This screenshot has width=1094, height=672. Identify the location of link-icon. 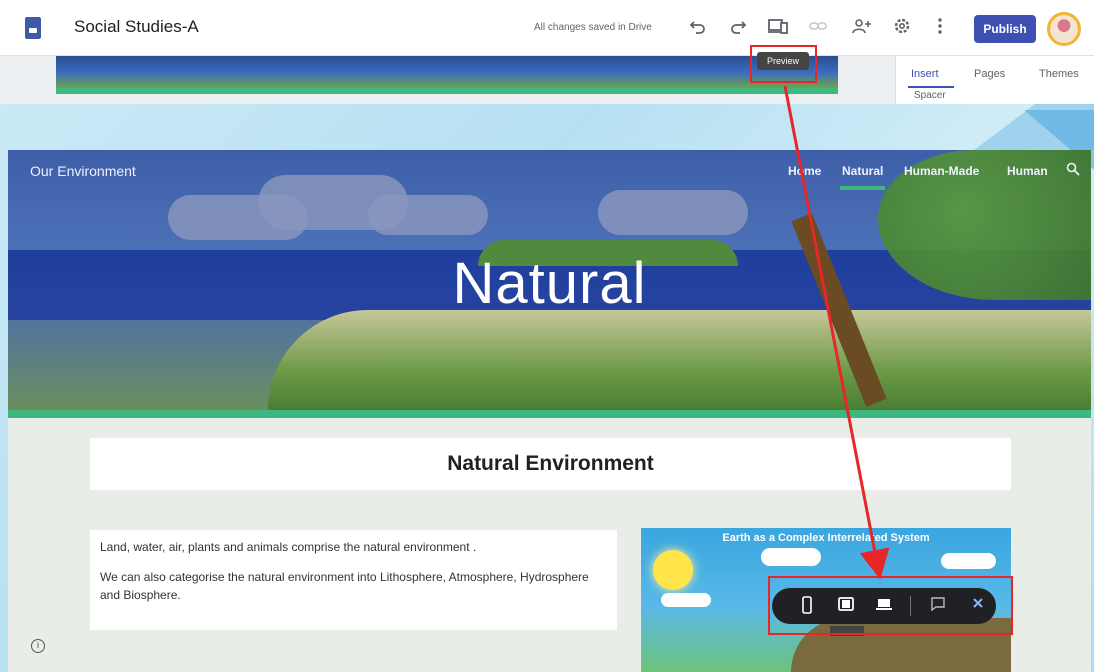
(818, 28).